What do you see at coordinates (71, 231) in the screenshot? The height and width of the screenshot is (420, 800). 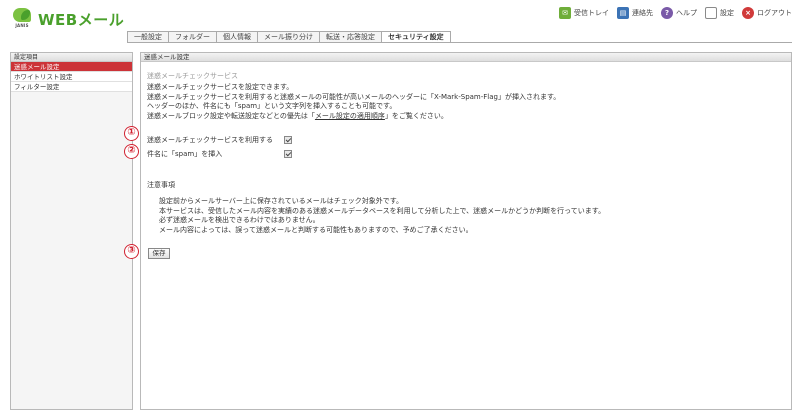 I see `settings-sidebar: 設定項目 迷惑メール設定 ホワイトリスト設定 フィルター設定` at bounding box center [71, 231].